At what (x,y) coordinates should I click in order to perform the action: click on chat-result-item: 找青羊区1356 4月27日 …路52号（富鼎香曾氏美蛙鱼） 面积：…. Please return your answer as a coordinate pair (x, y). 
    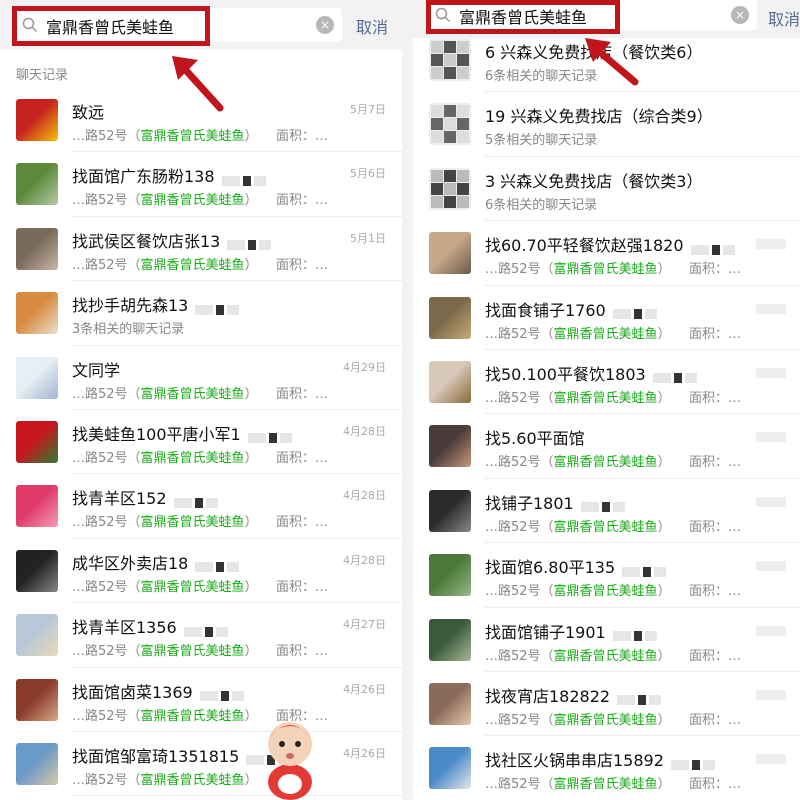
    Looking at the image, I should click on (201, 635).